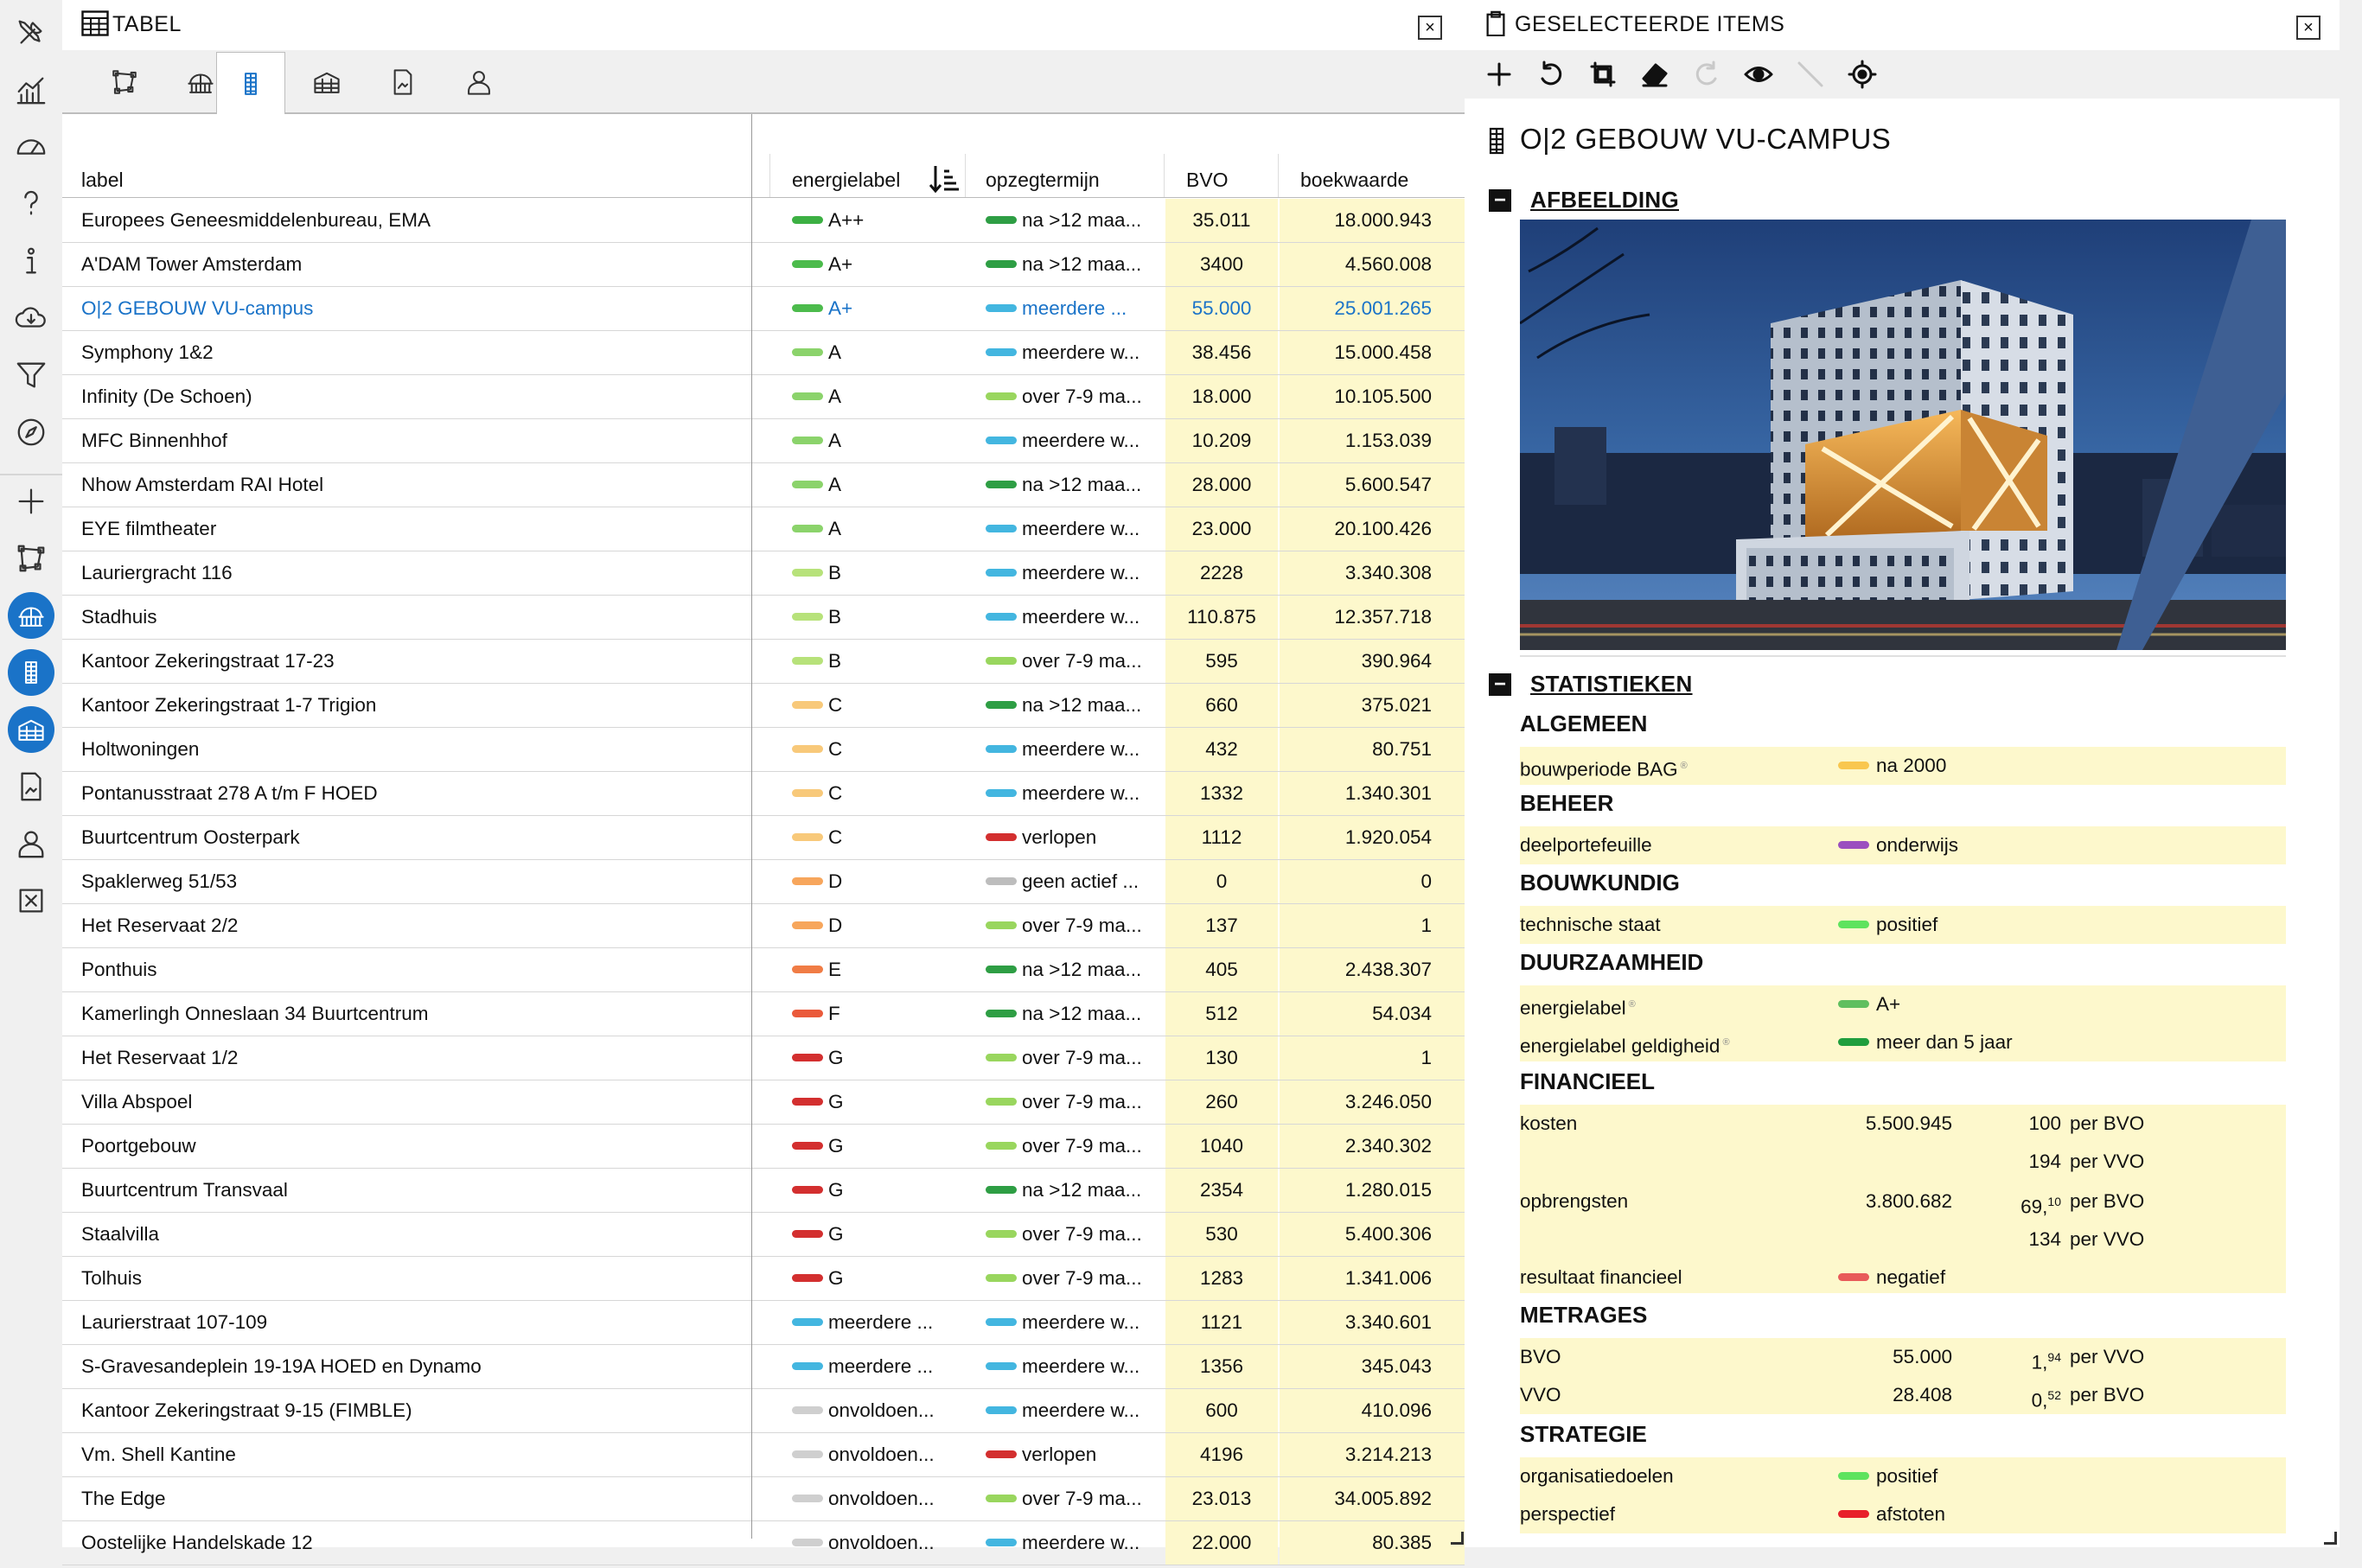 The height and width of the screenshot is (1568, 2362). I want to click on add-button, so click(1499, 74).